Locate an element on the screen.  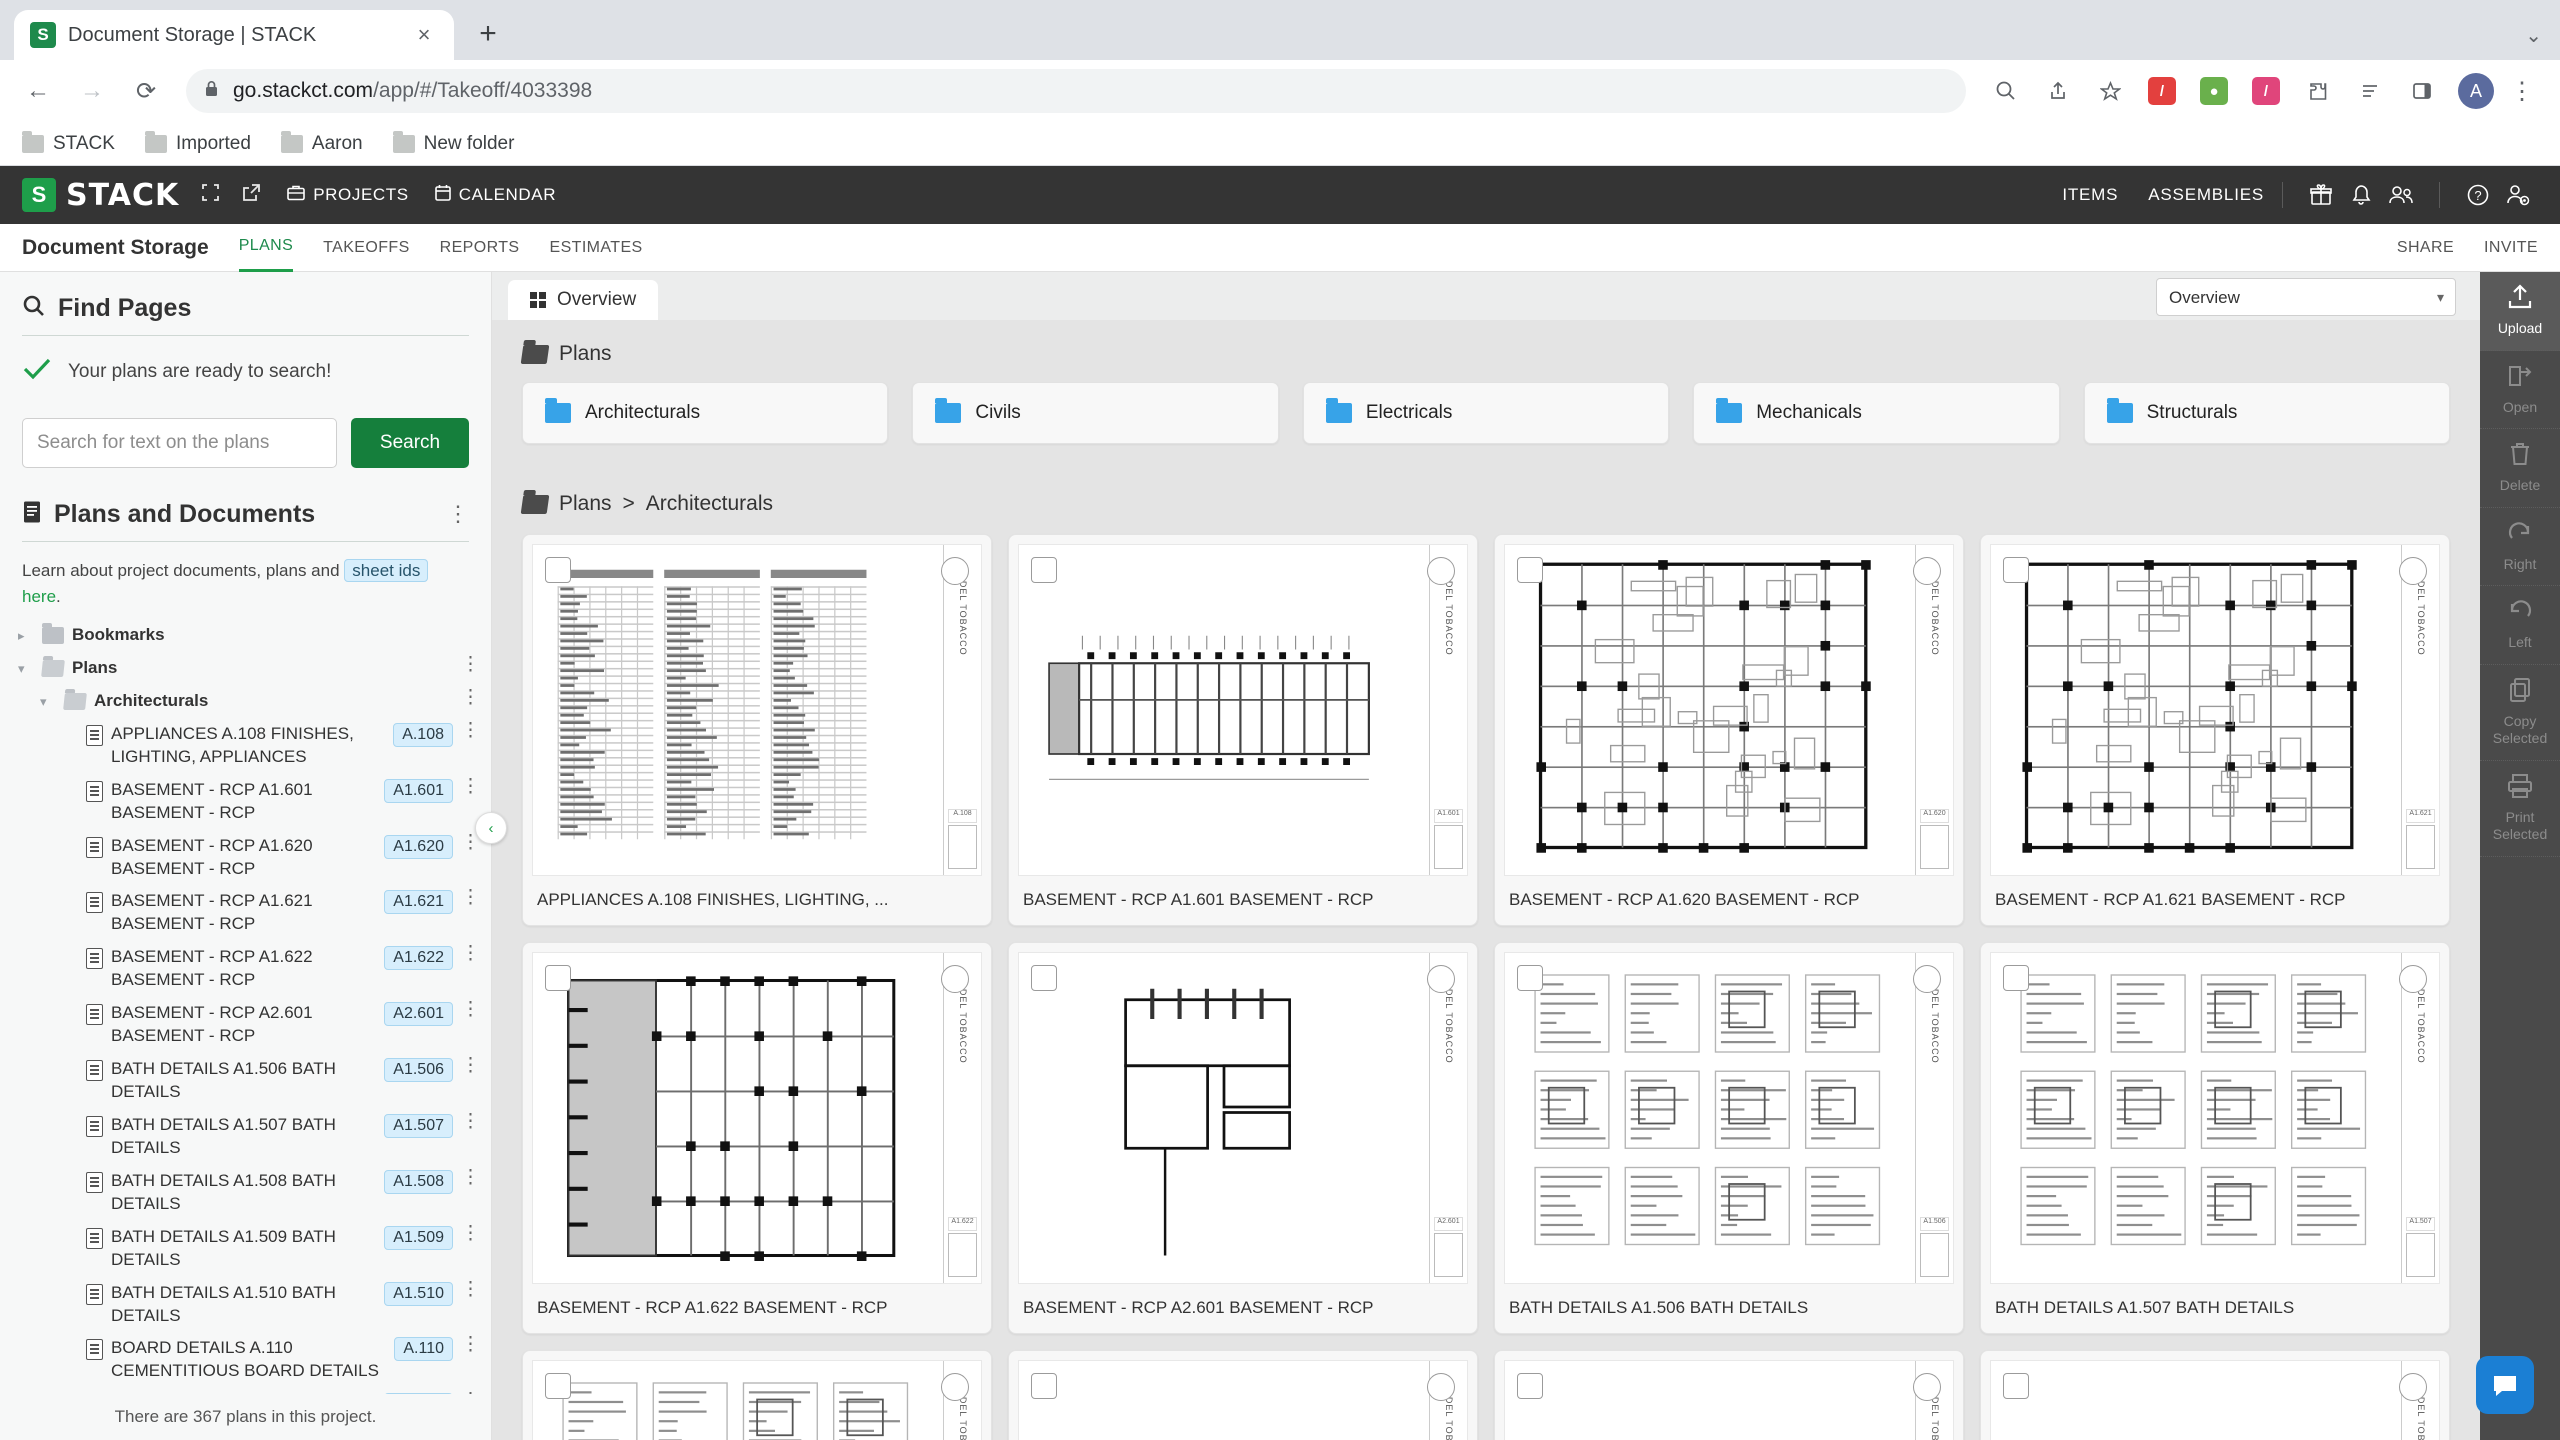
nav-items: ITEMS is located at coordinates (2090, 195).